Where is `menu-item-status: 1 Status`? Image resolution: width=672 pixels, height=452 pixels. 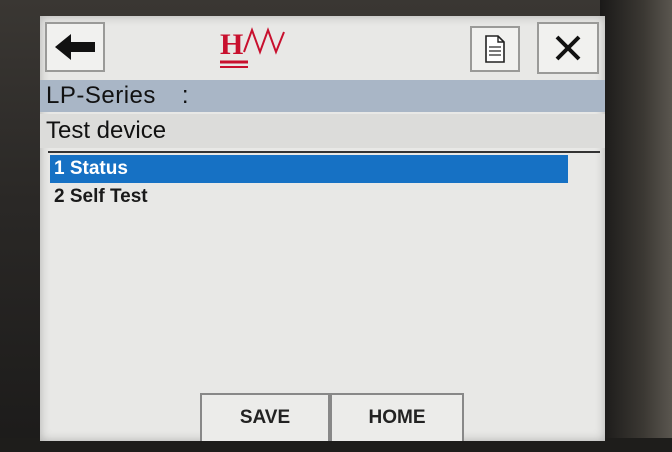
menu-item-status: 1 Status is located at coordinates (309, 169).